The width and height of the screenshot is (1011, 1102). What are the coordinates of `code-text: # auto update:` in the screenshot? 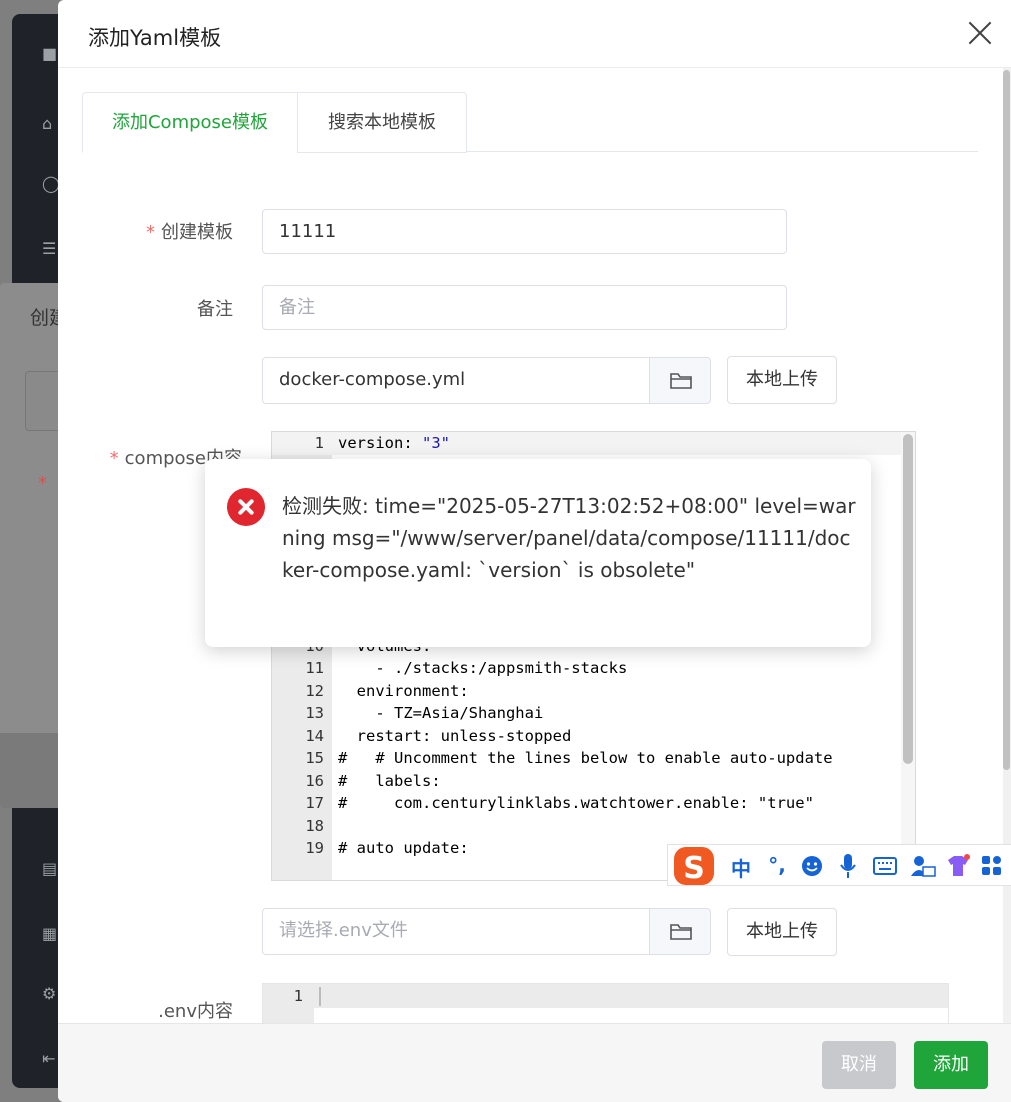 It's located at (403, 848).